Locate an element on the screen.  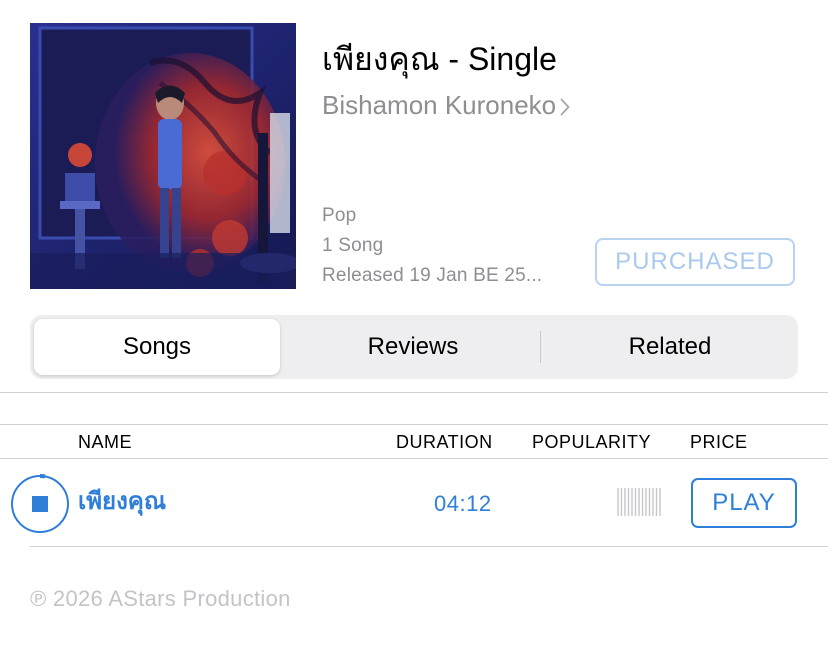
column-header-duration: DURATION is located at coordinates (444, 442).